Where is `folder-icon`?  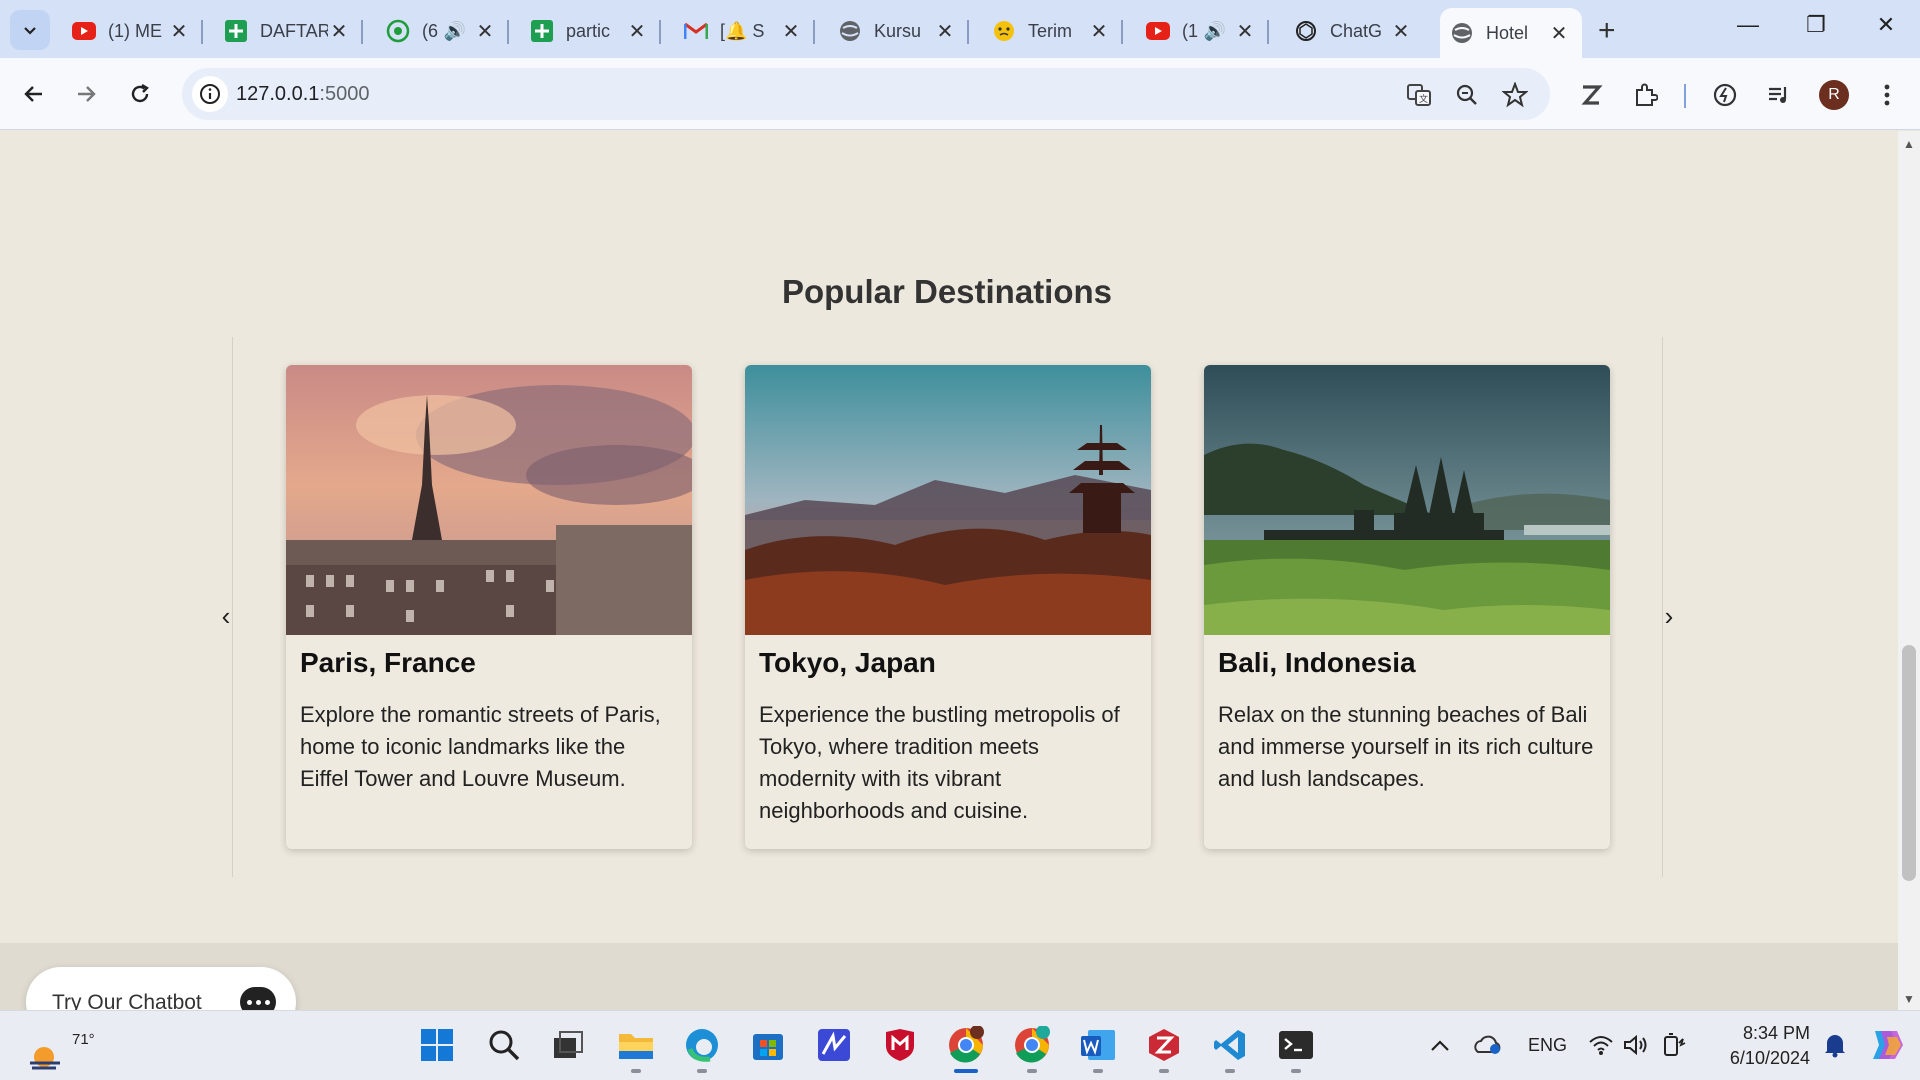
folder-icon is located at coordinates (636, 1046).